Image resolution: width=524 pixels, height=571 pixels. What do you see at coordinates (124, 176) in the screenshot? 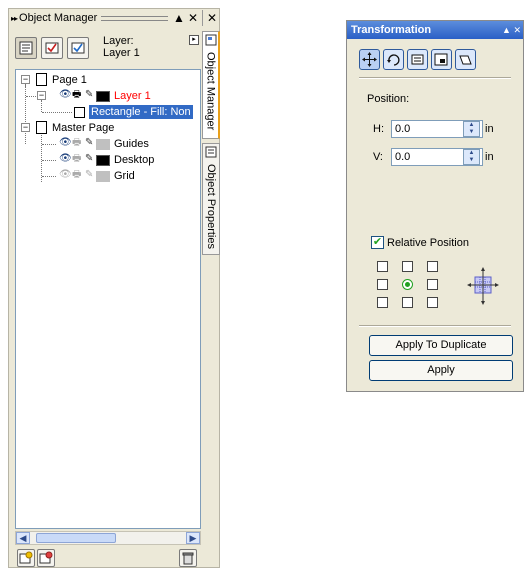
I see `tree-item-label: Grid` at bounding box center [124, 176].